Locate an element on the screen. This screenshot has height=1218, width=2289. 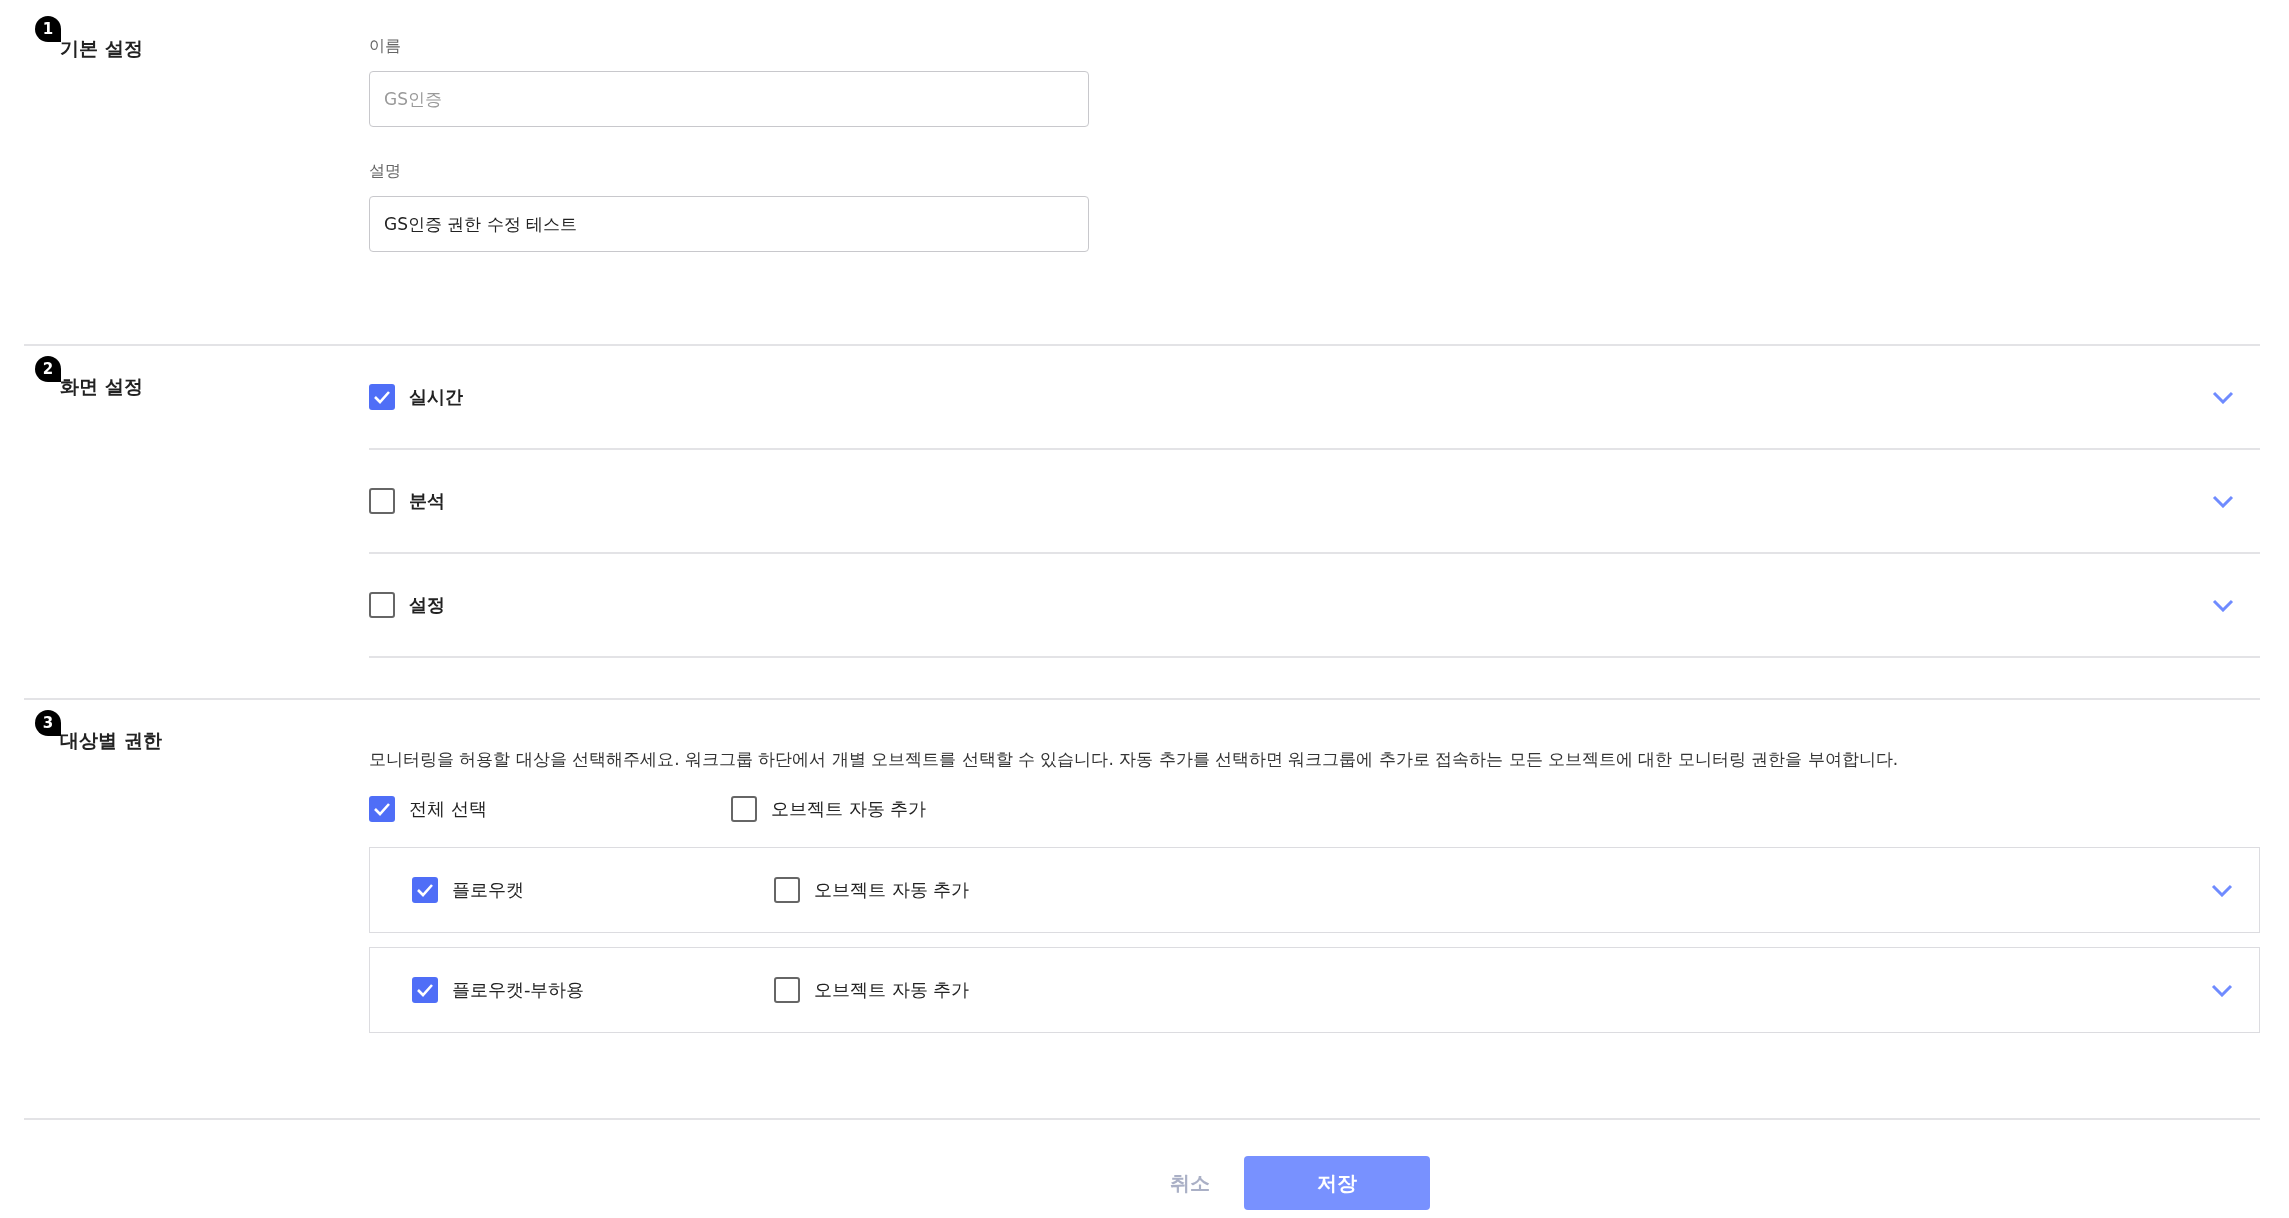
section-title: 대상별 권한 is located at coordinates (111, 740).